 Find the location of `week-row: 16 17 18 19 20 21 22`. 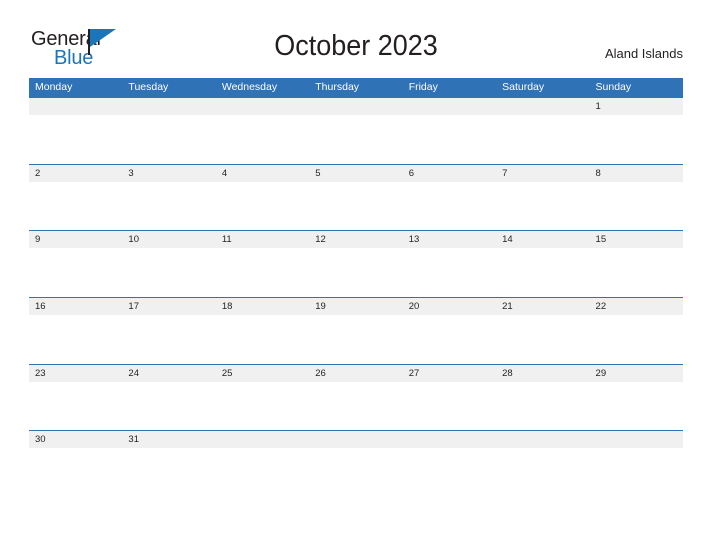

week-row: 16 17 18 19 20 21 22 is located at coordinates (356, 331).